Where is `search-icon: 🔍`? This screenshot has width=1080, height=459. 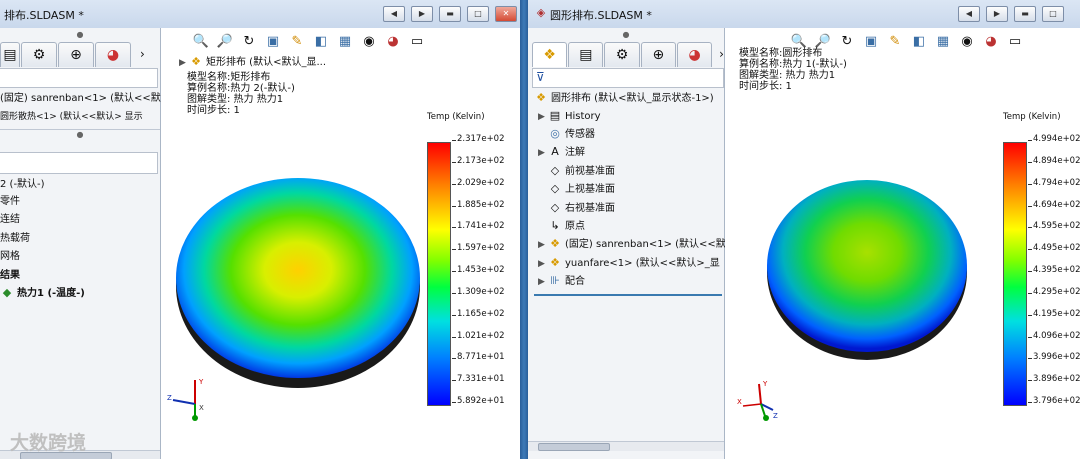
search-icon: 🔍 is located at coordinates (201, 41).